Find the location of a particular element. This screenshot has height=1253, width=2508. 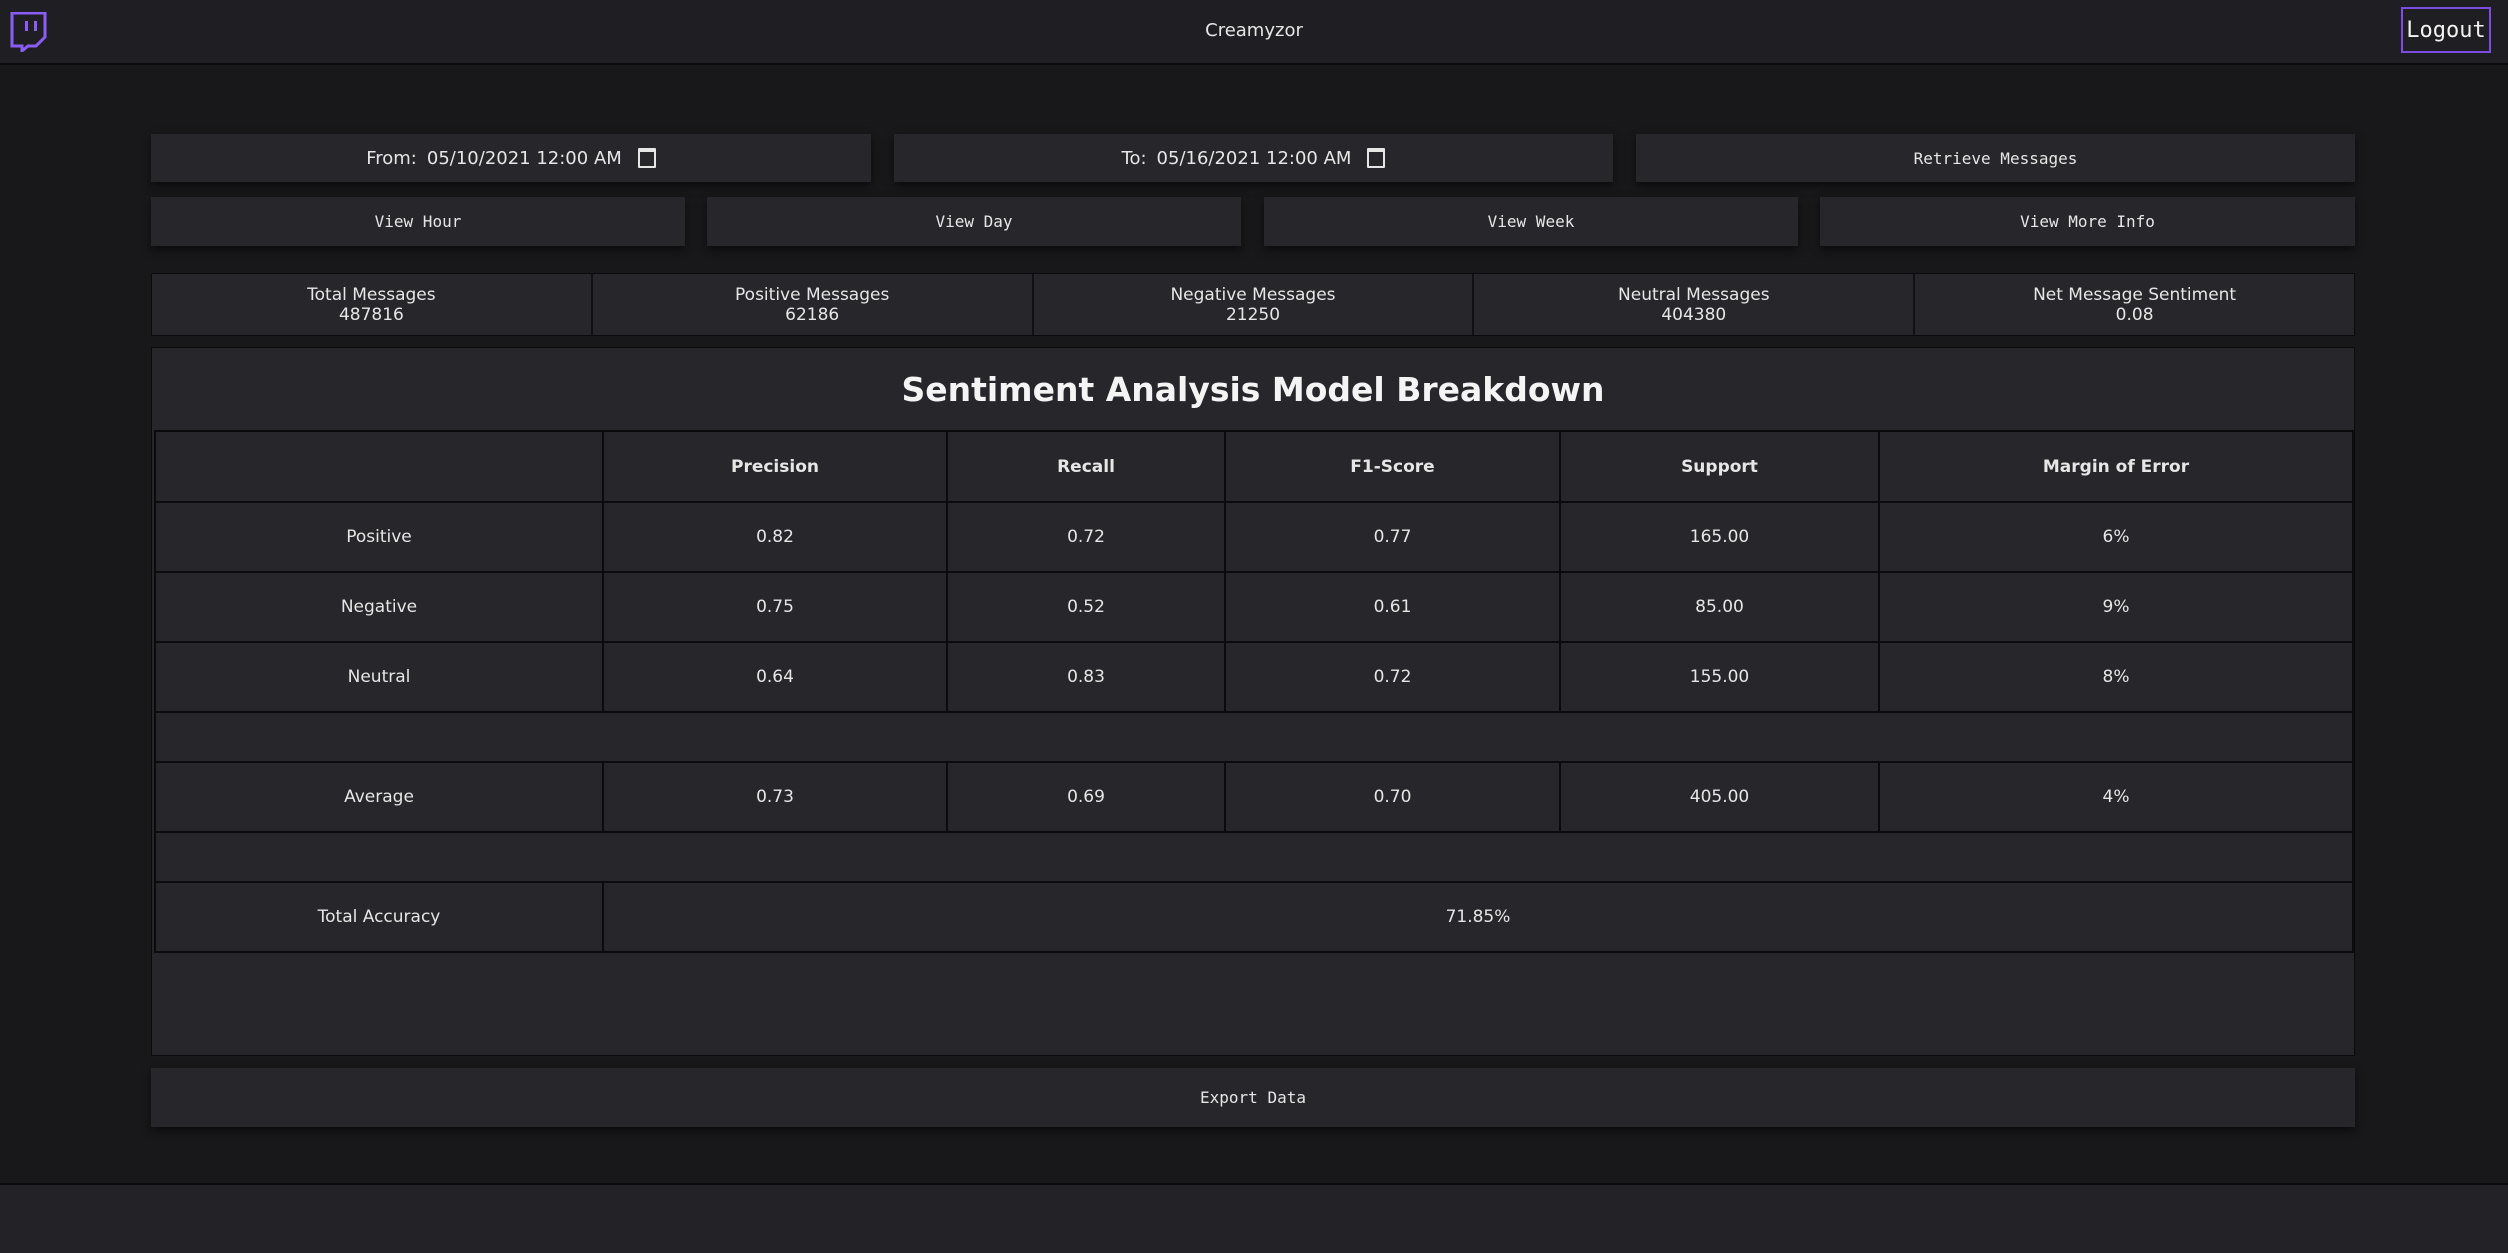

row-label: Negative is located at coordinates (379, 607).